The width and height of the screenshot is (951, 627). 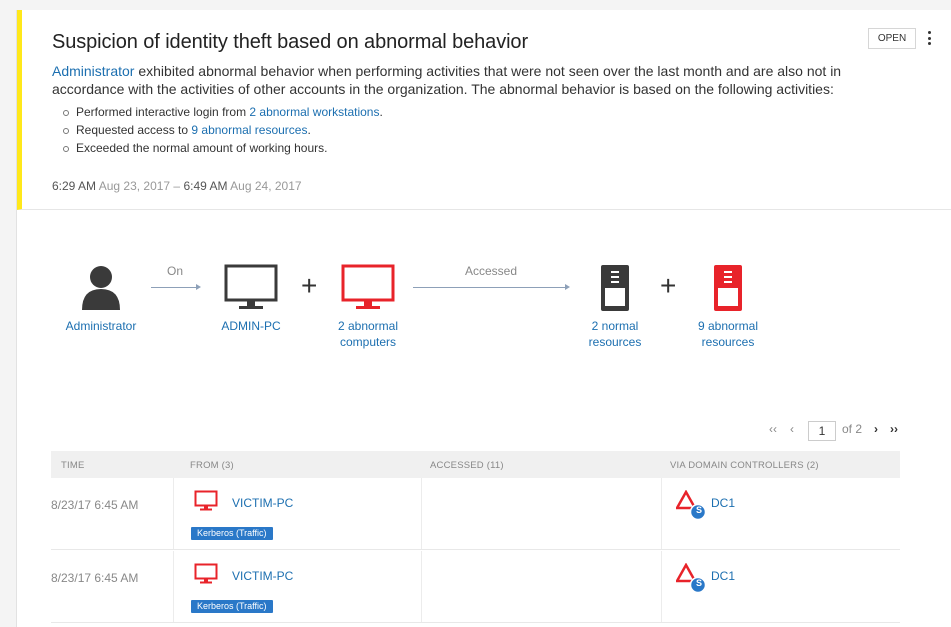 What do you see at coordinates (368, 290) in the screenshot?
I see `abnormal-computer-icon` at bounding box center [368, 290].